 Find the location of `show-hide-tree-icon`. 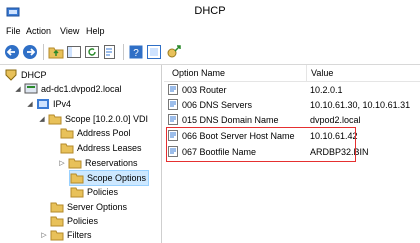

show-hide-tree-icon is located at coordinates (74, 52).